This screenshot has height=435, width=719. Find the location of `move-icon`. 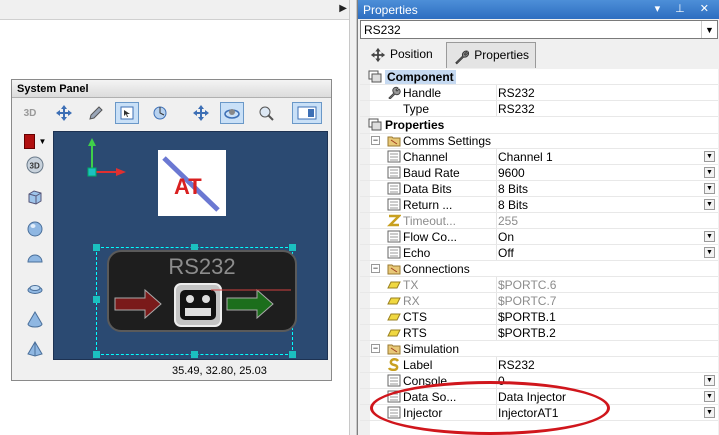

move-icon is located at coordinates (378, 55).